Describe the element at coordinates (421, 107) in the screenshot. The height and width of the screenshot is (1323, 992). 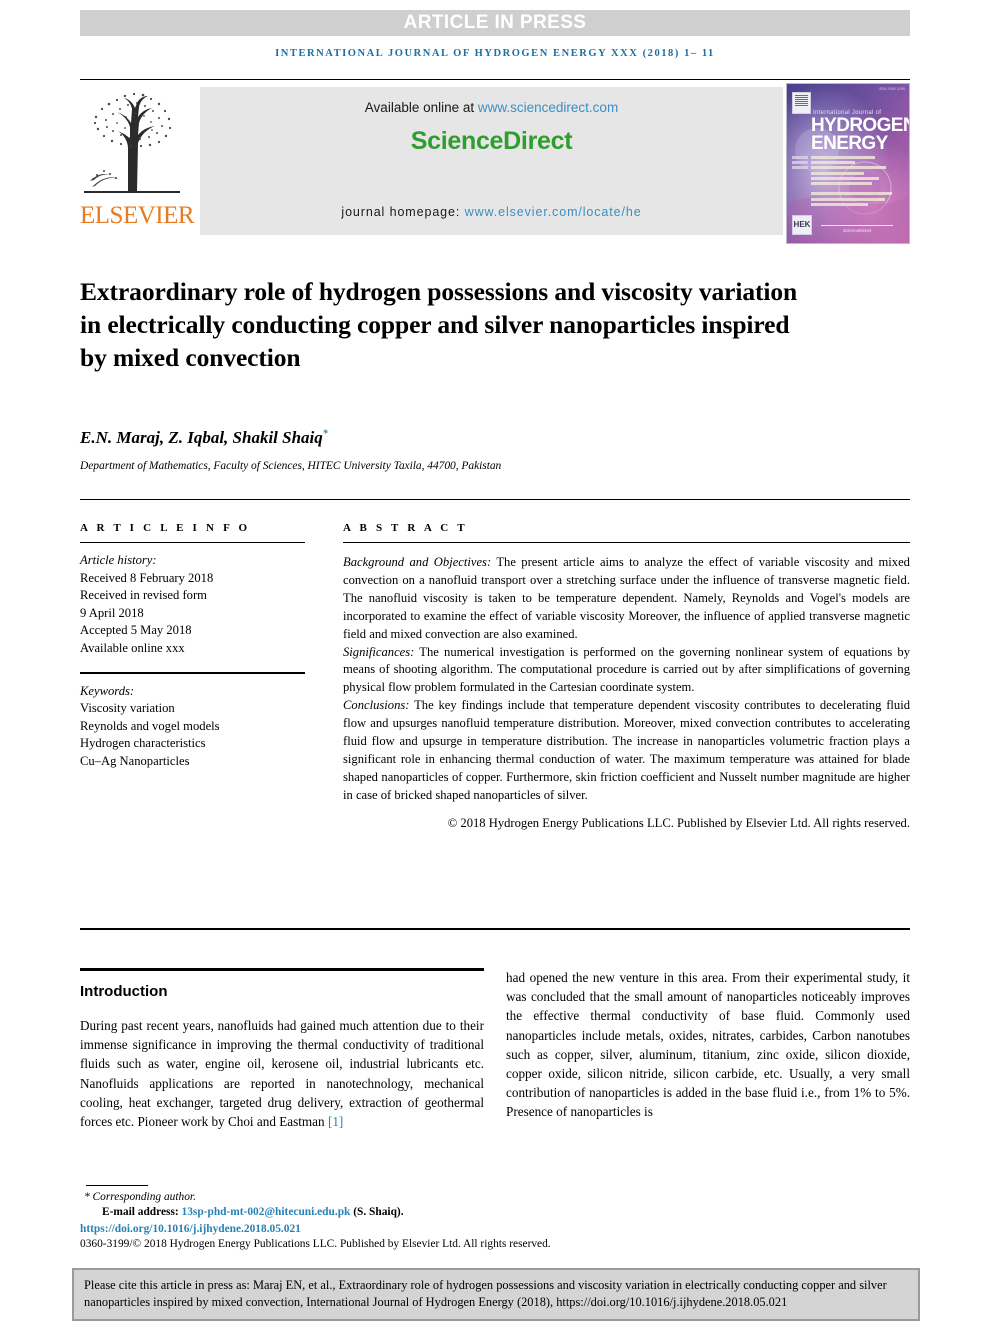
I see `available-online-prefix: Available online at` at that location.